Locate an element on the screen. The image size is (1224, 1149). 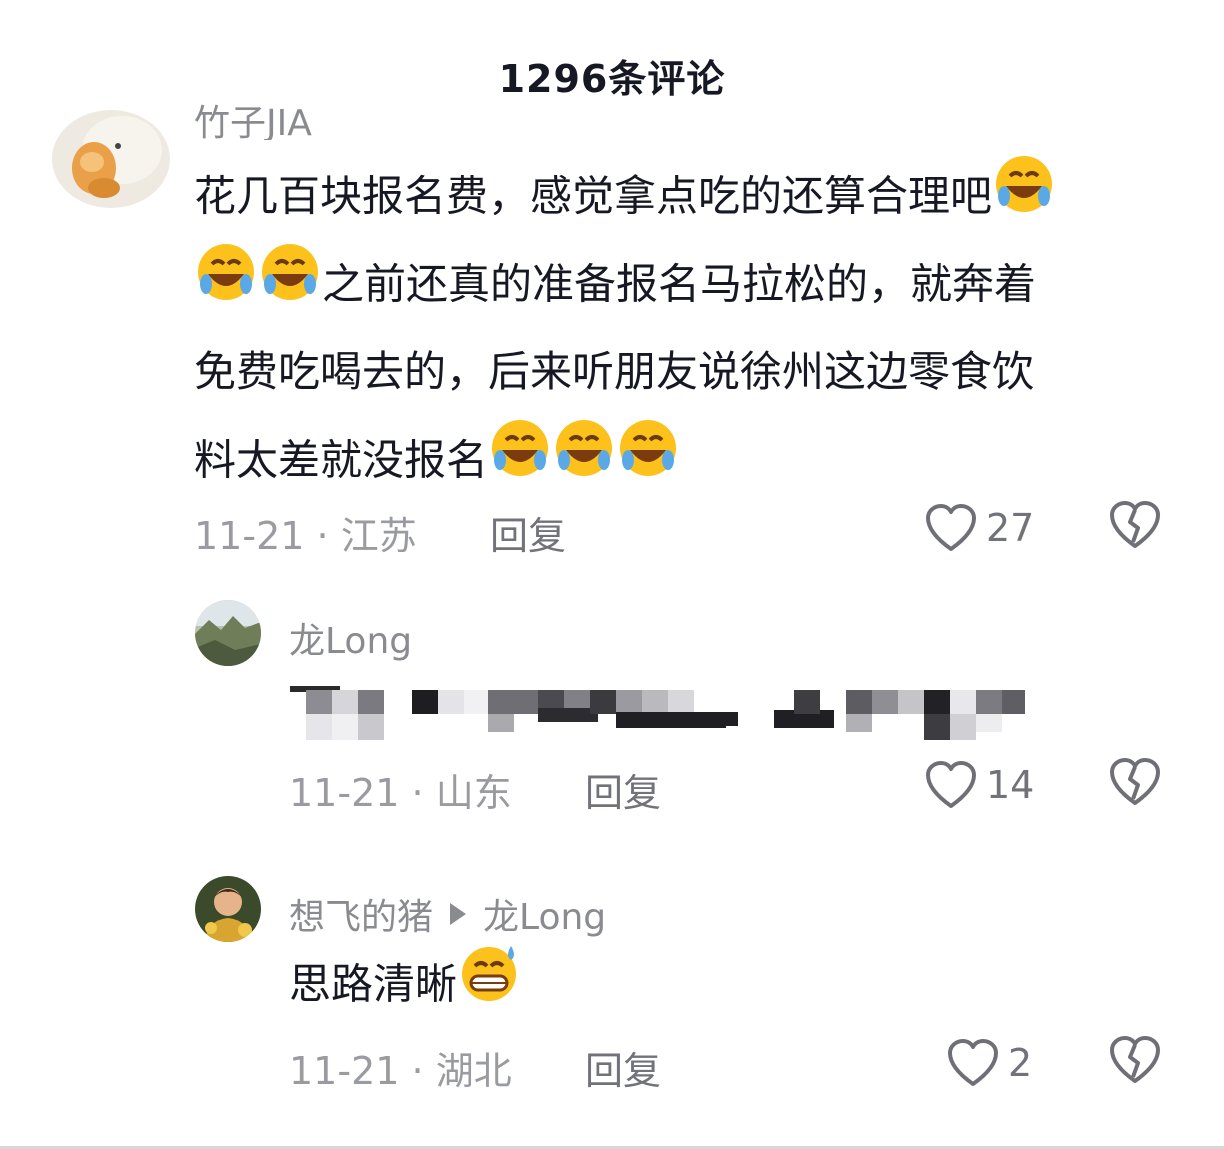
comment-line: 花几百块报名费，感觉拿点吃的还算合理吧 is located at coordinates (593, 196).